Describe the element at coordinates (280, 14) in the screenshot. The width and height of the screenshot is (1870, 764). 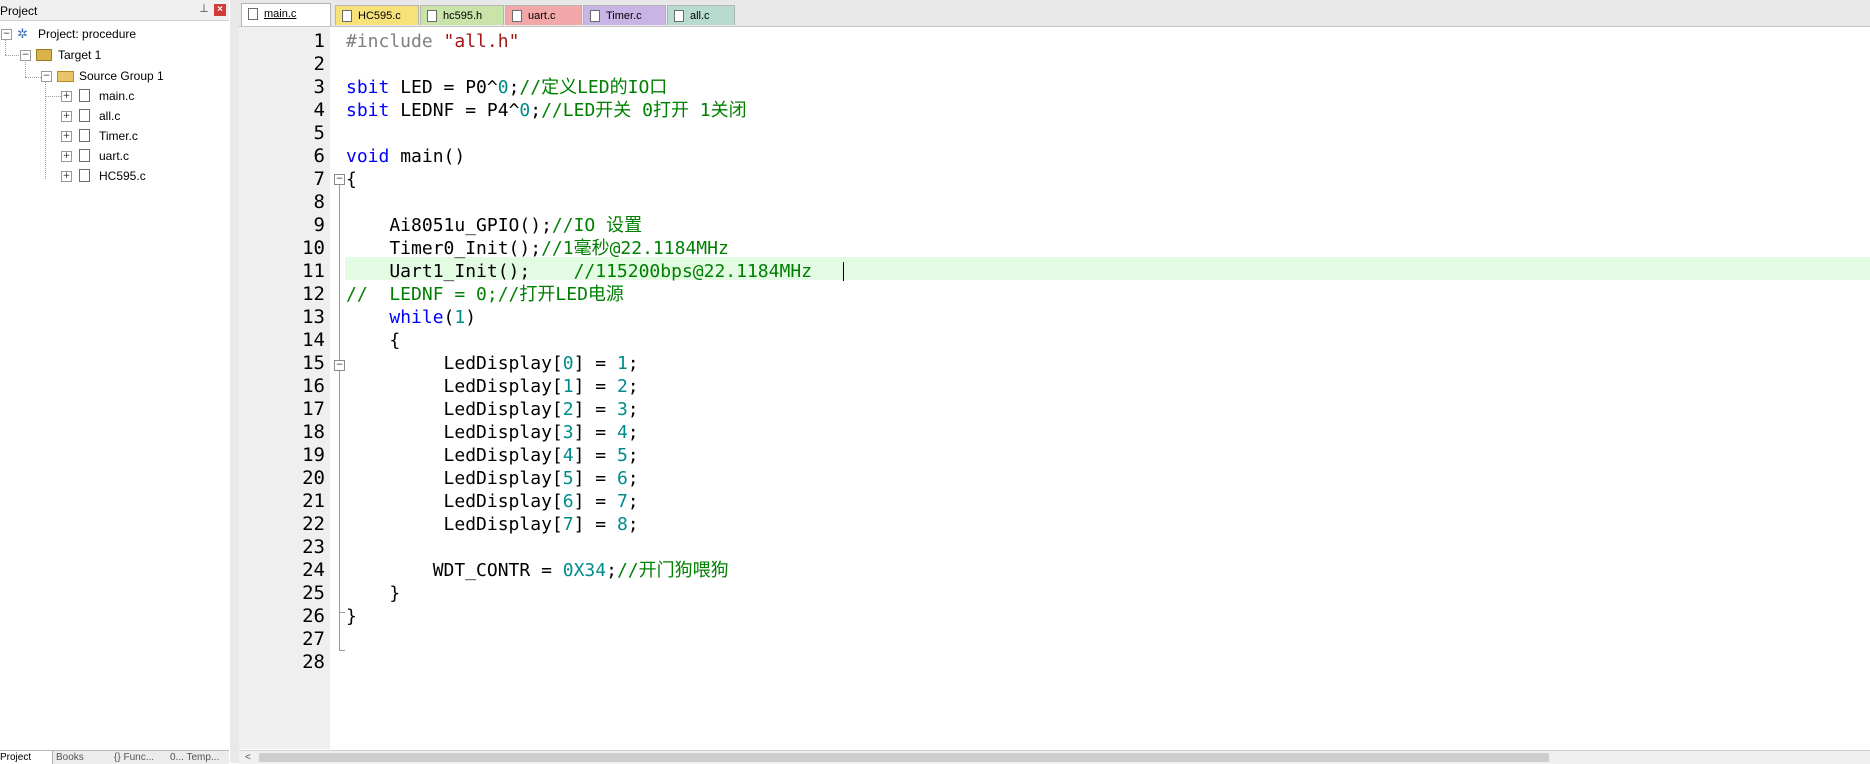
I see `tab-label: main.c` at that location.